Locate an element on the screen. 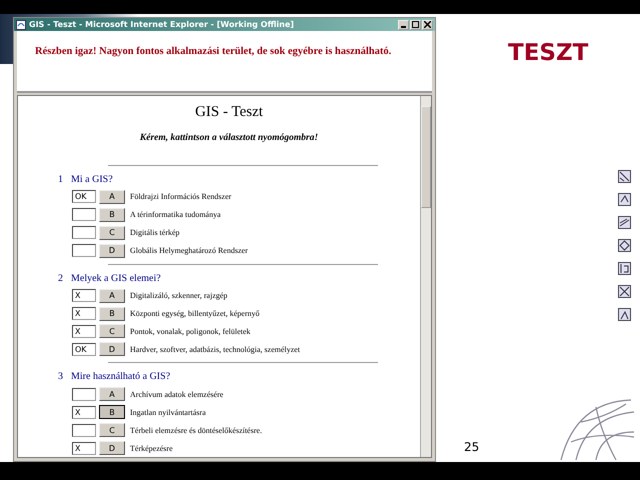 The height and width of the screenshot is (480, 640). instruction-text: Kérem, kattintson a választott nyomógombra! is located at coordinates (229, 138).